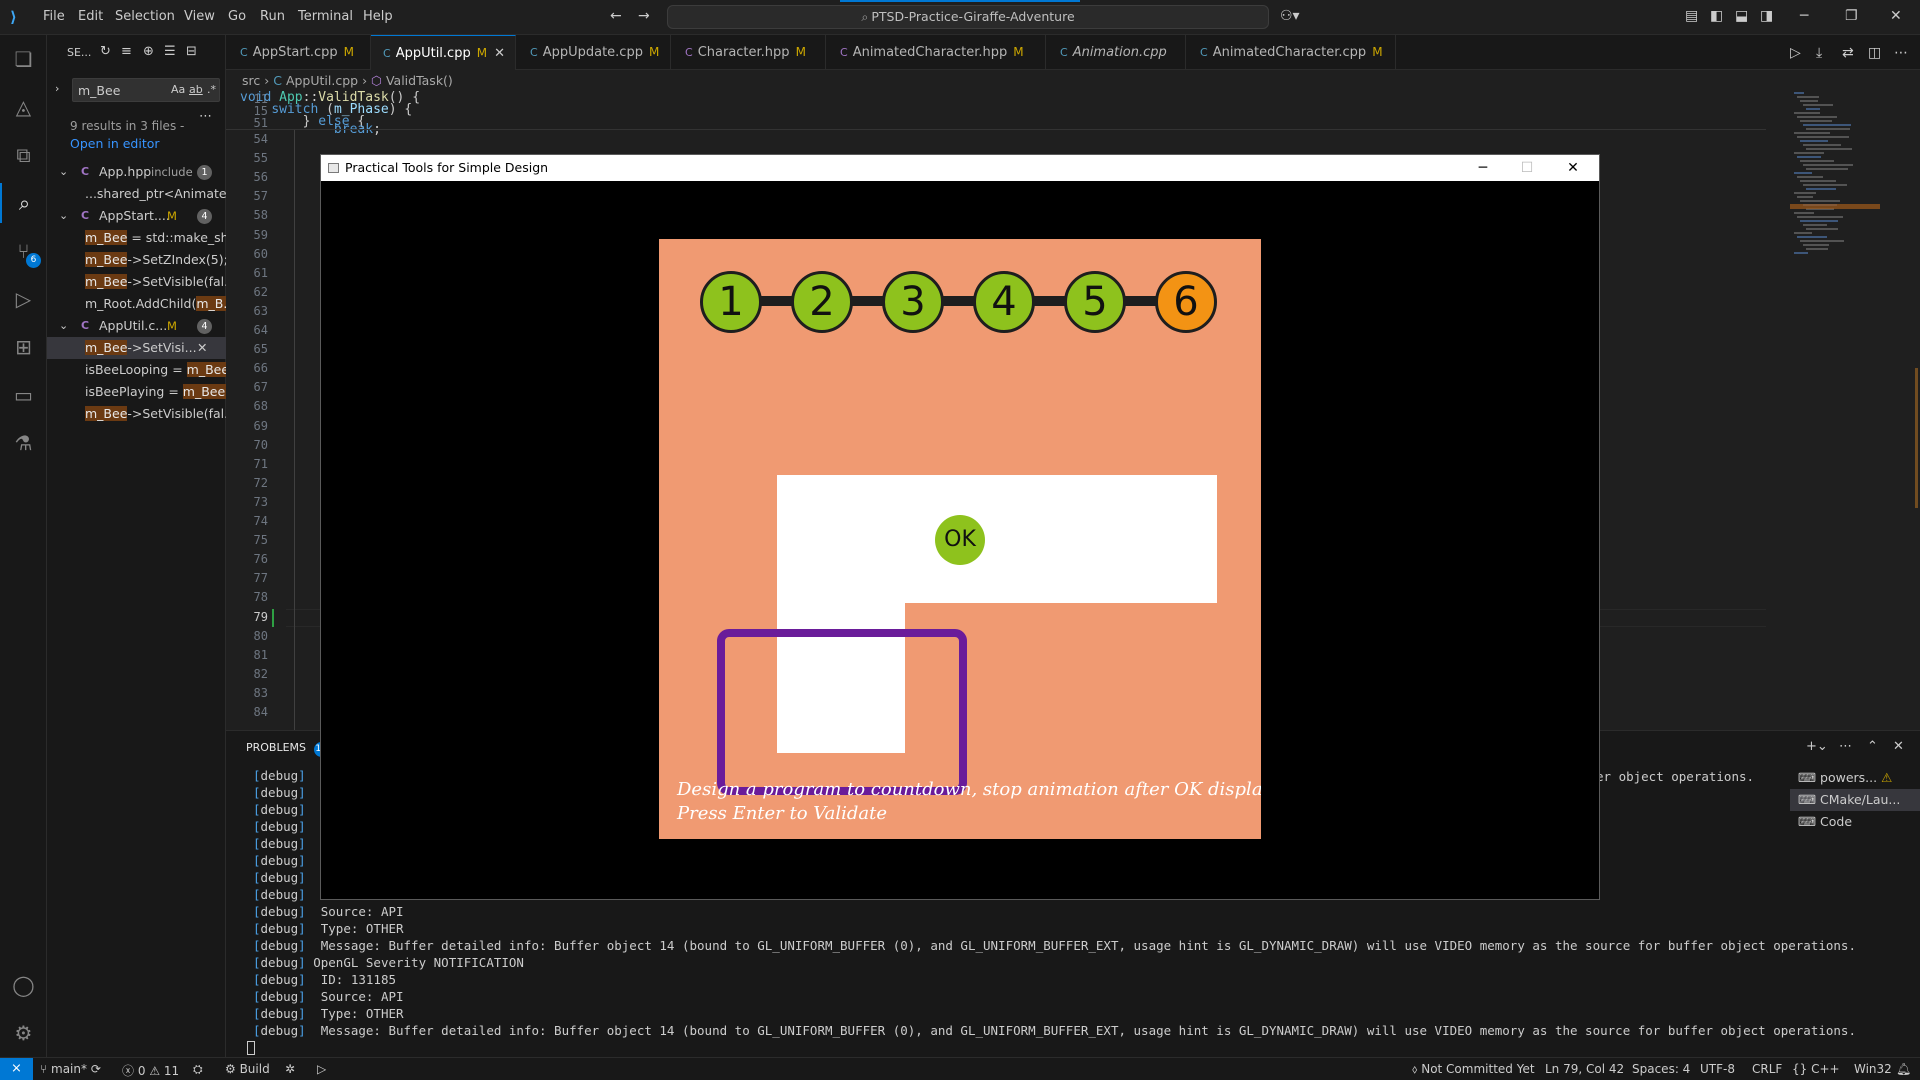 The image size is (1920, 1080). What do you see at coordinates (1483, 168) in the screenshot?
I see `app-minimize-icon: ─` at bounding box center [1483, 168].